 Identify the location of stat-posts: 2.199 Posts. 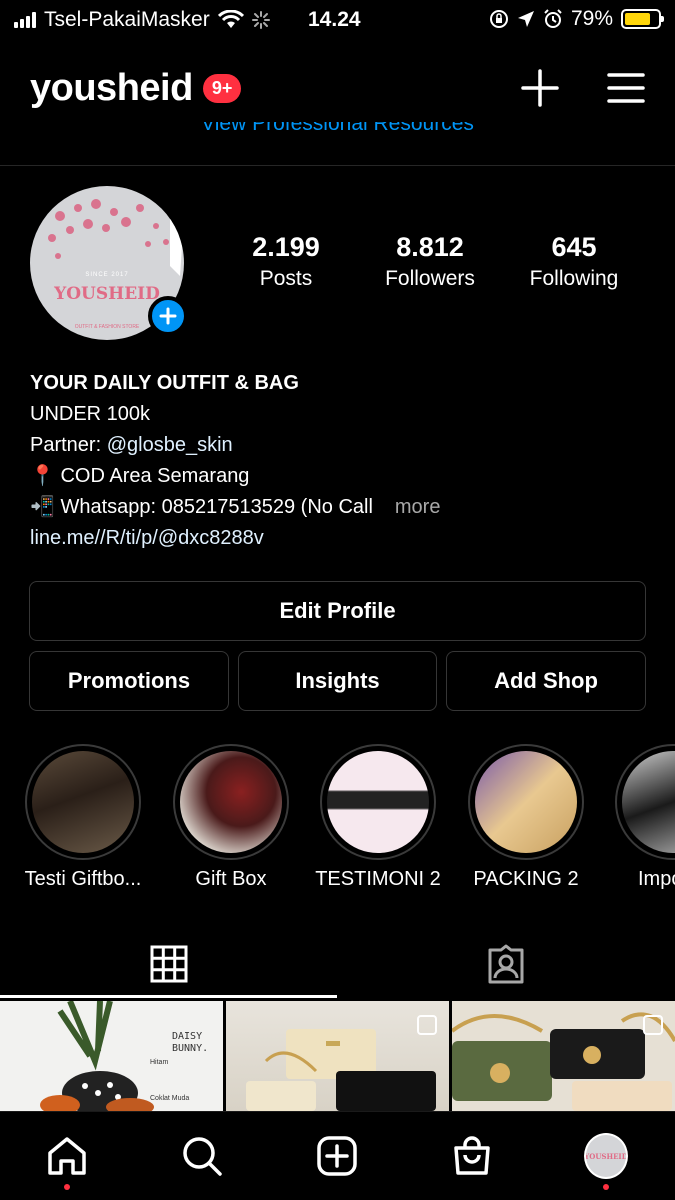
(286, 261).